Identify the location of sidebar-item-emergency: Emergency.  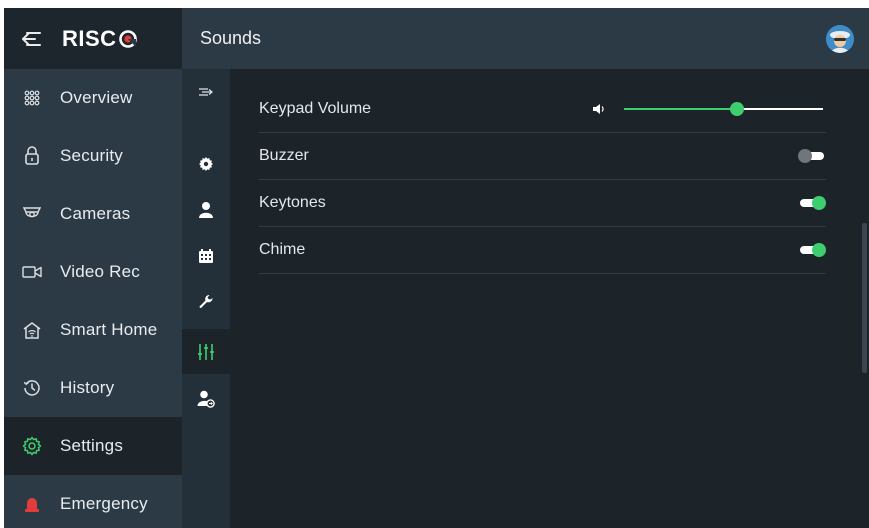
(93, 501).